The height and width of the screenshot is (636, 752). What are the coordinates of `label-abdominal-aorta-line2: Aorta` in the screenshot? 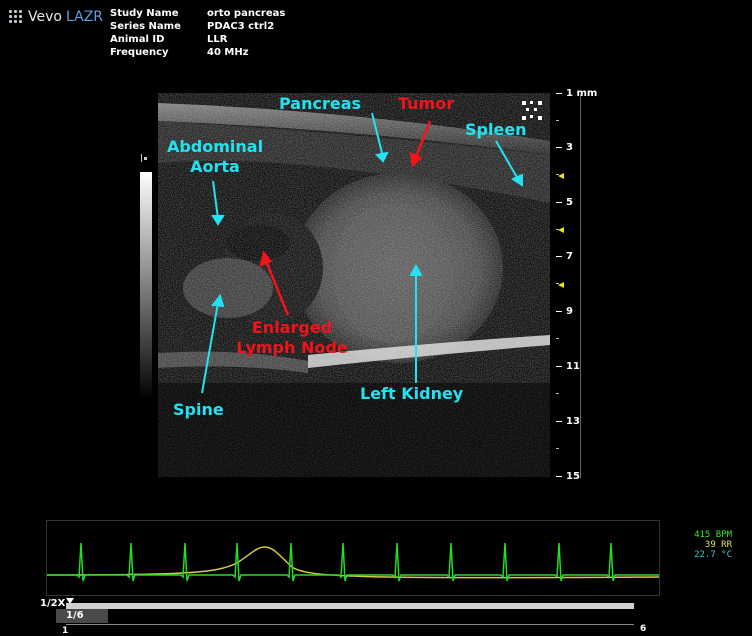 It's located at (215, 166).